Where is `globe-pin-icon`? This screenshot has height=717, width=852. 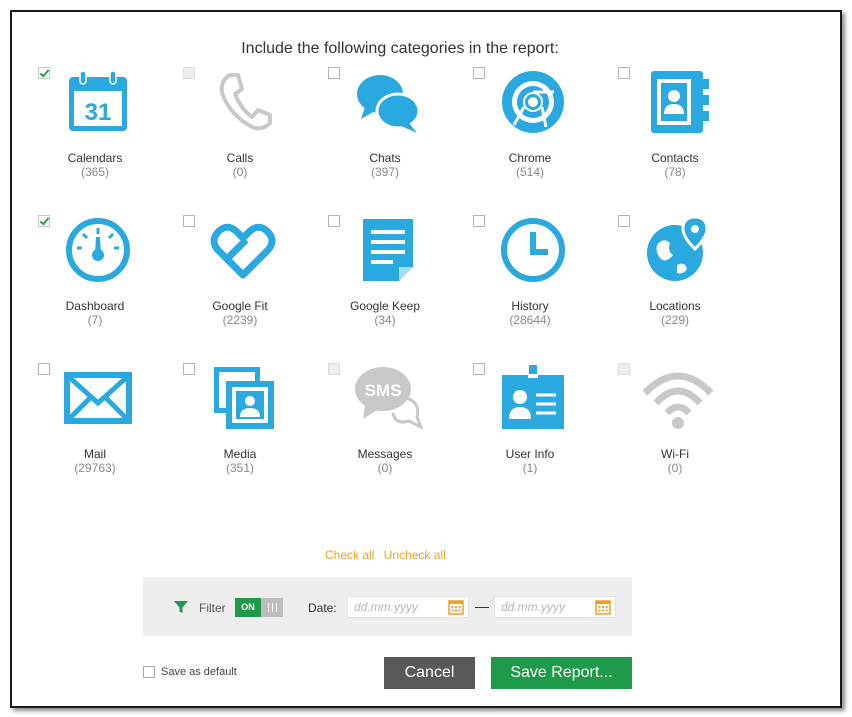
globe-pin-icon is located at coordinates (678, 248).